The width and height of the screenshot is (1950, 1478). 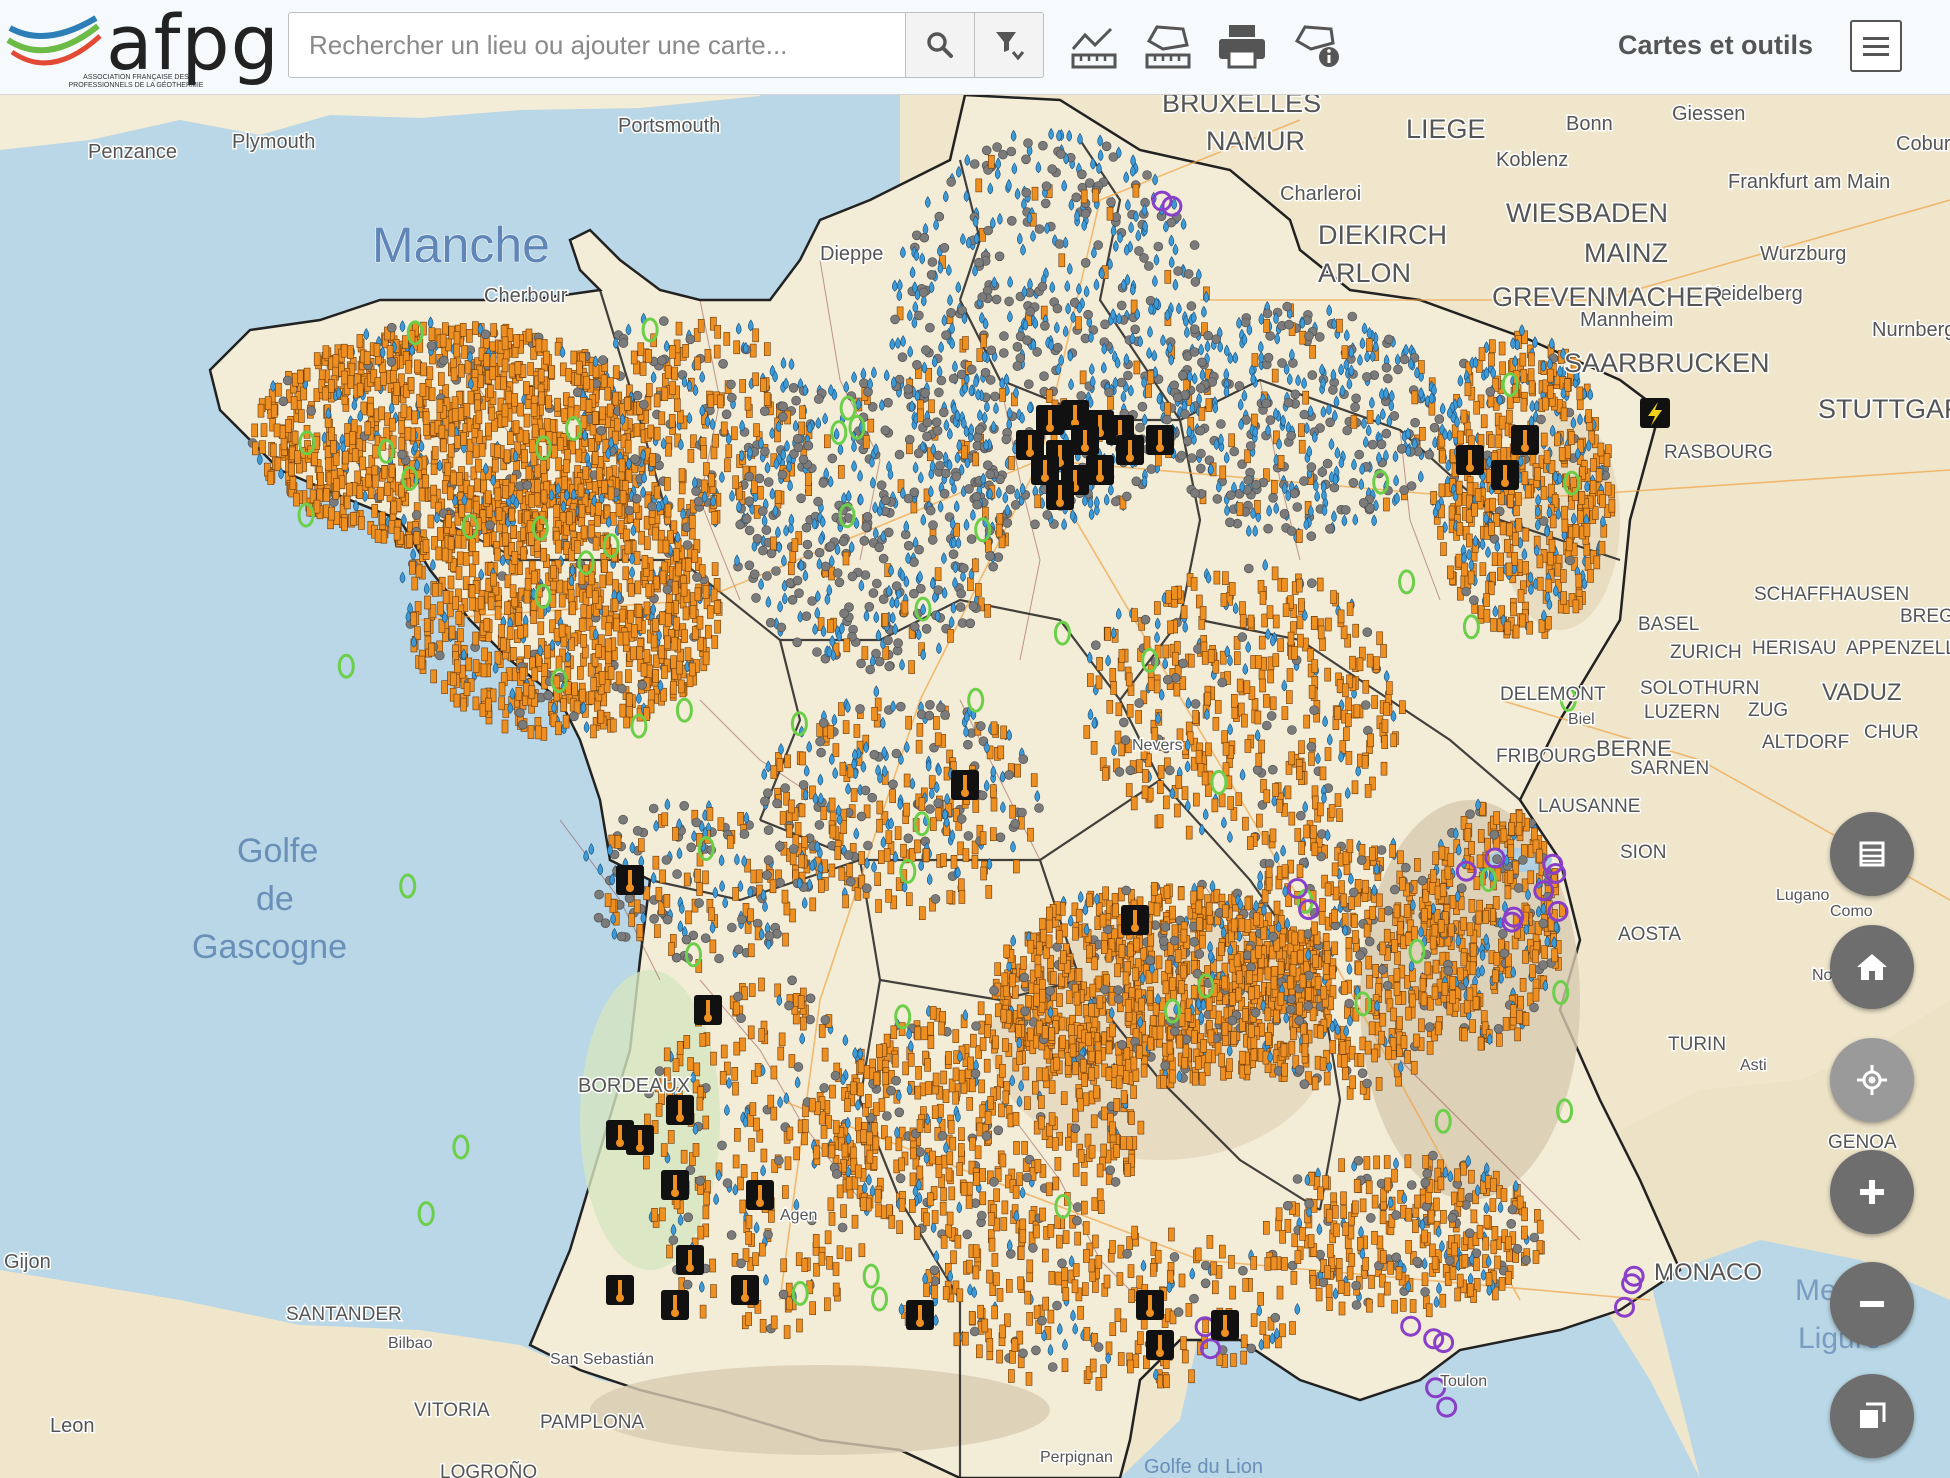 What do you see at coordinates (526, 296) in the screenshot?
I see `city-cherbourg: Cherbour` at bounding box center [526, 296].